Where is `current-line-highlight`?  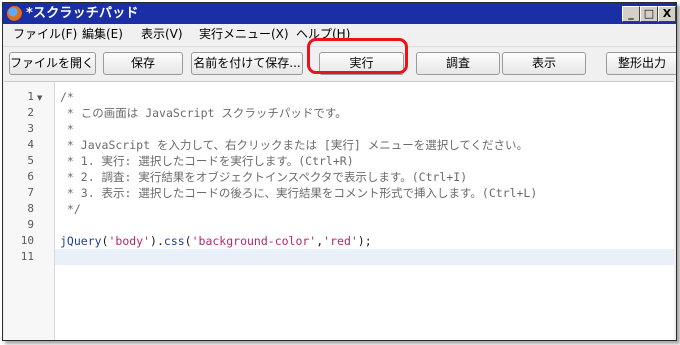 current-line-highlight is located at coordinates (364, 257).